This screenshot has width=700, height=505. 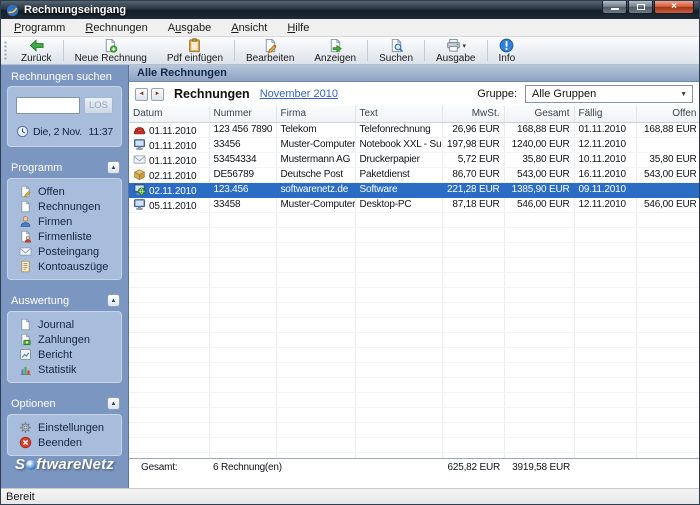 I want to click on cell-offen, so click(x=667, y=145).